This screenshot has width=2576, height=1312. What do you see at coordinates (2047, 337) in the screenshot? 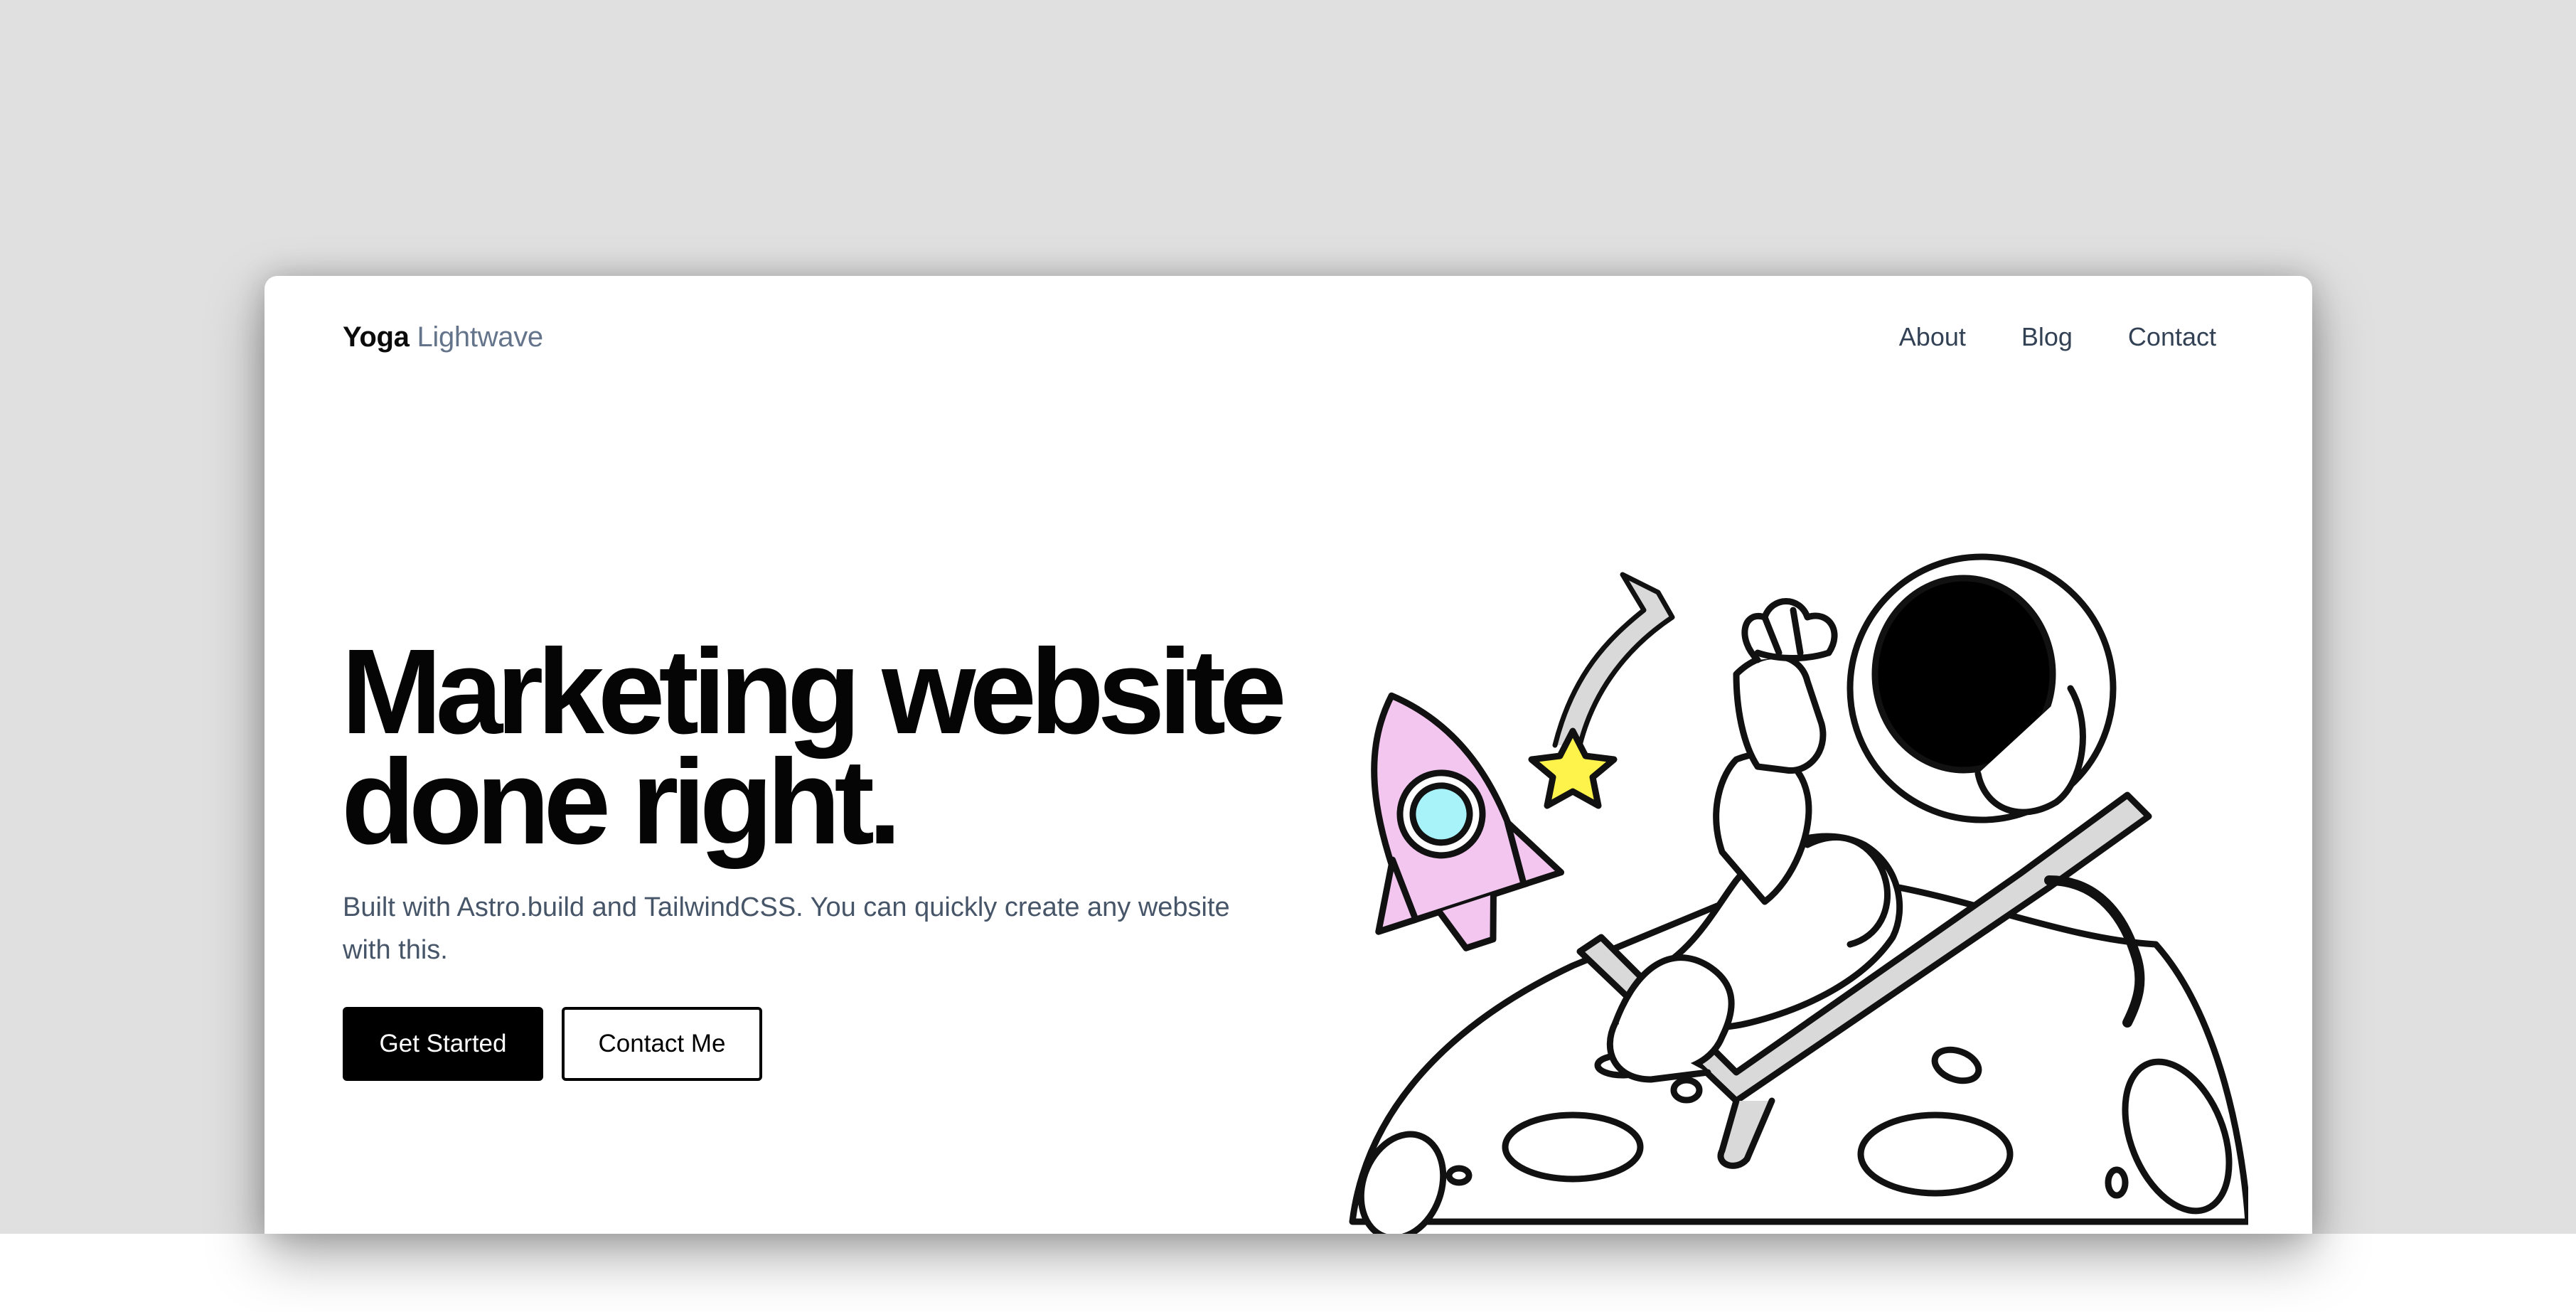
I see `nav-link-blog: Blog` at bounding box center [2047, 337].